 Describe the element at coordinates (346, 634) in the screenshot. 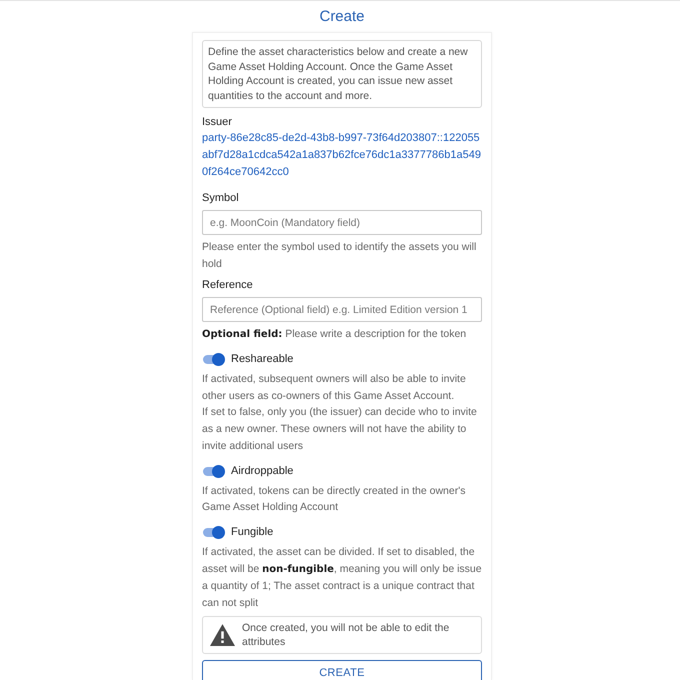

I see `warning-text: Once created, you will not be able to edit the attributes` at that location.